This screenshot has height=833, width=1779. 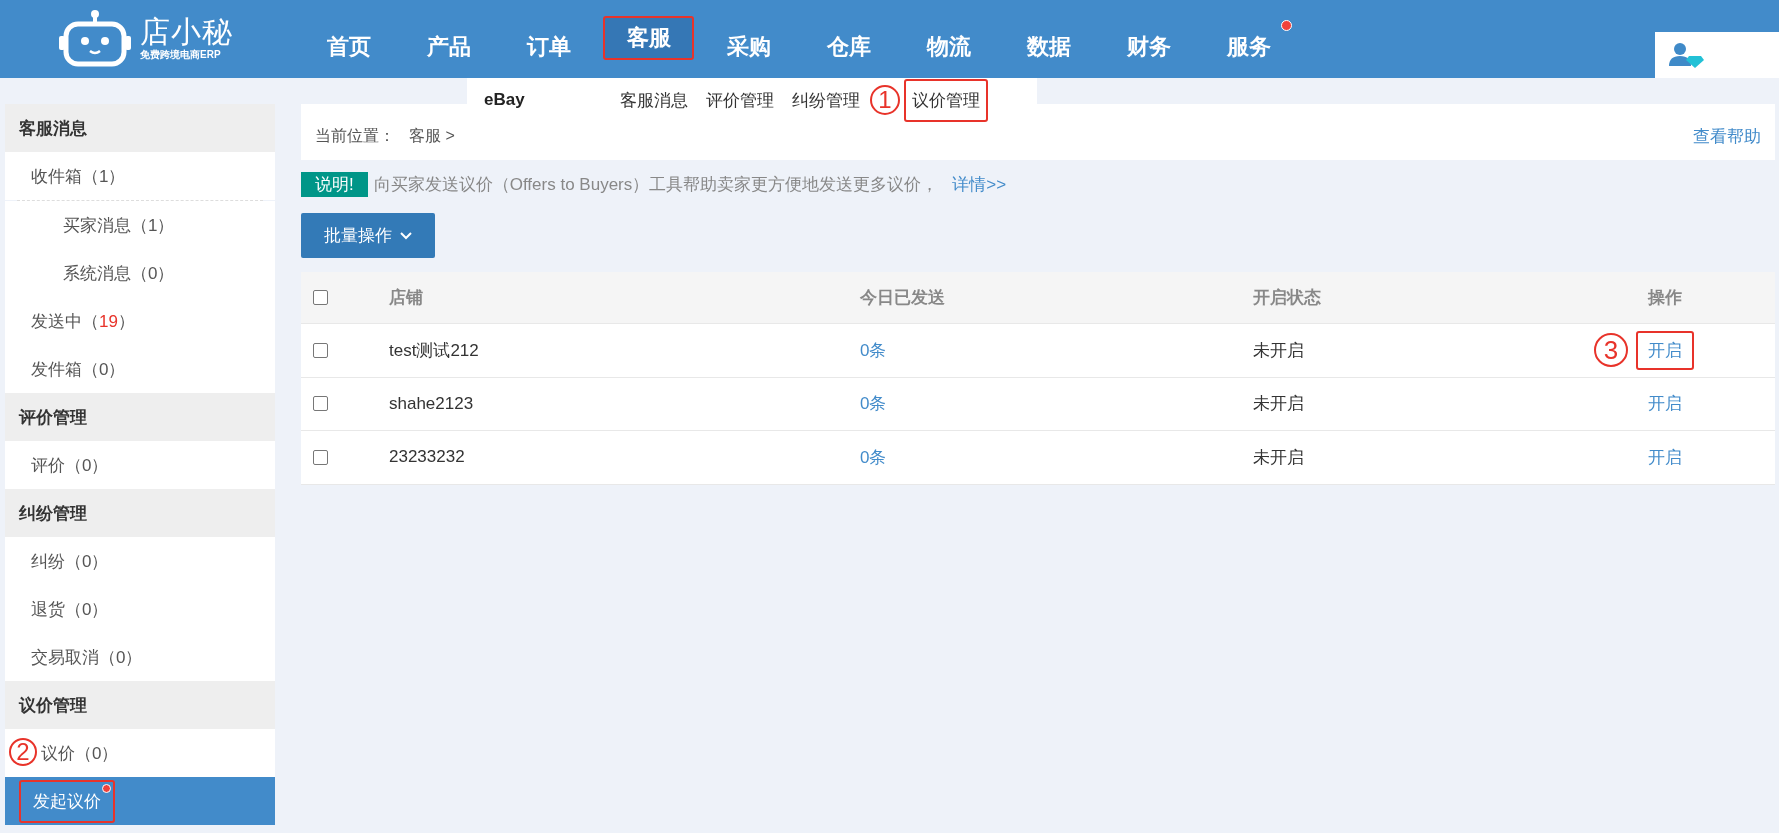 What do you see at coordinates (48, 465) in the screenshot?
I see `sidebar-label: 评价` at bounding box center [48, 465].